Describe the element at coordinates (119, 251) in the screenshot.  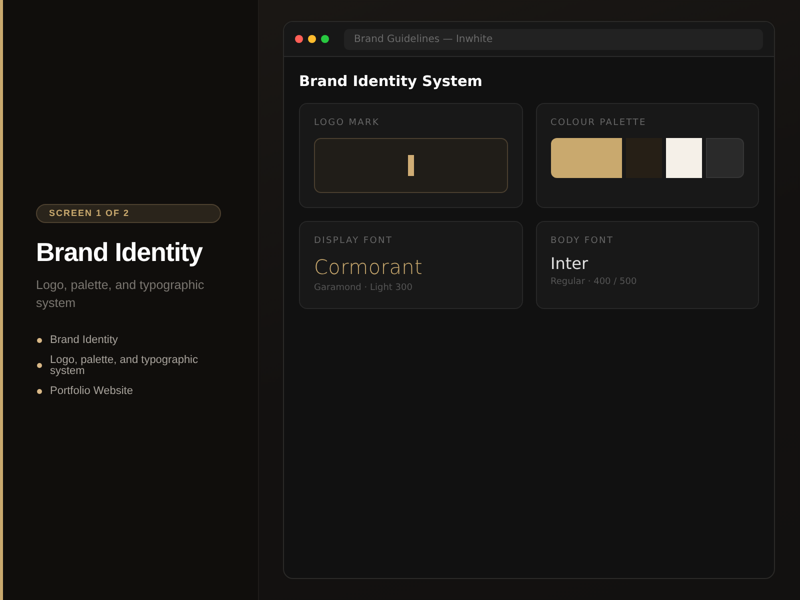
I see `sidebar-title: Brand Identity` at that location.